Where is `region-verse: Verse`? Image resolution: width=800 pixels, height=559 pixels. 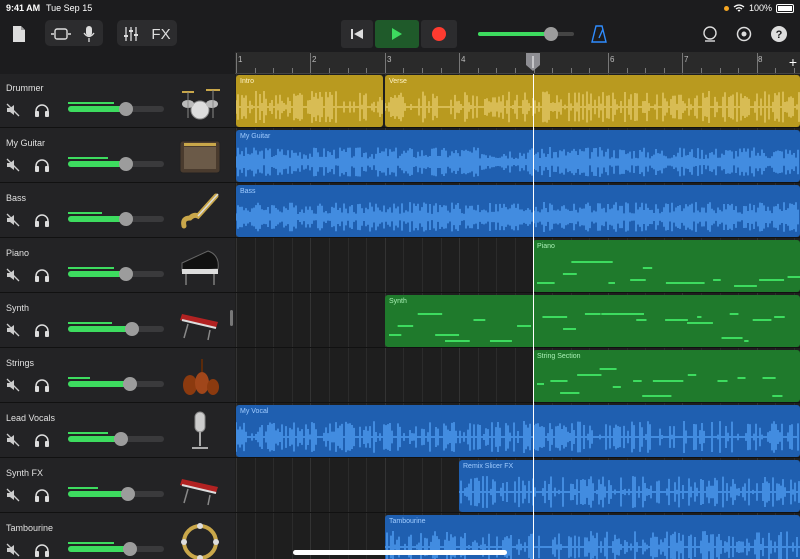 region-verse: Verse is located at coordinates (592, 101).